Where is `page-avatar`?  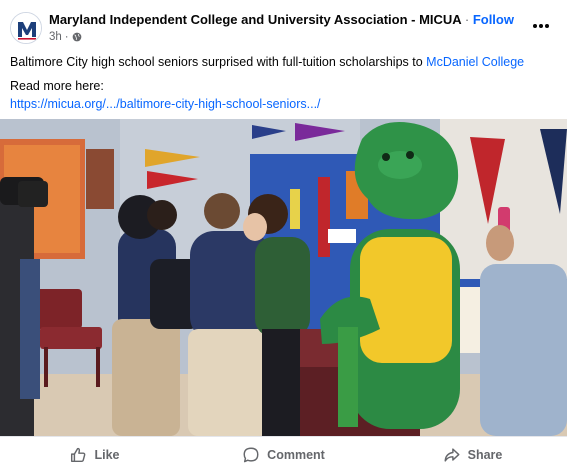
page-avatar is located at coordinates (26, 28).